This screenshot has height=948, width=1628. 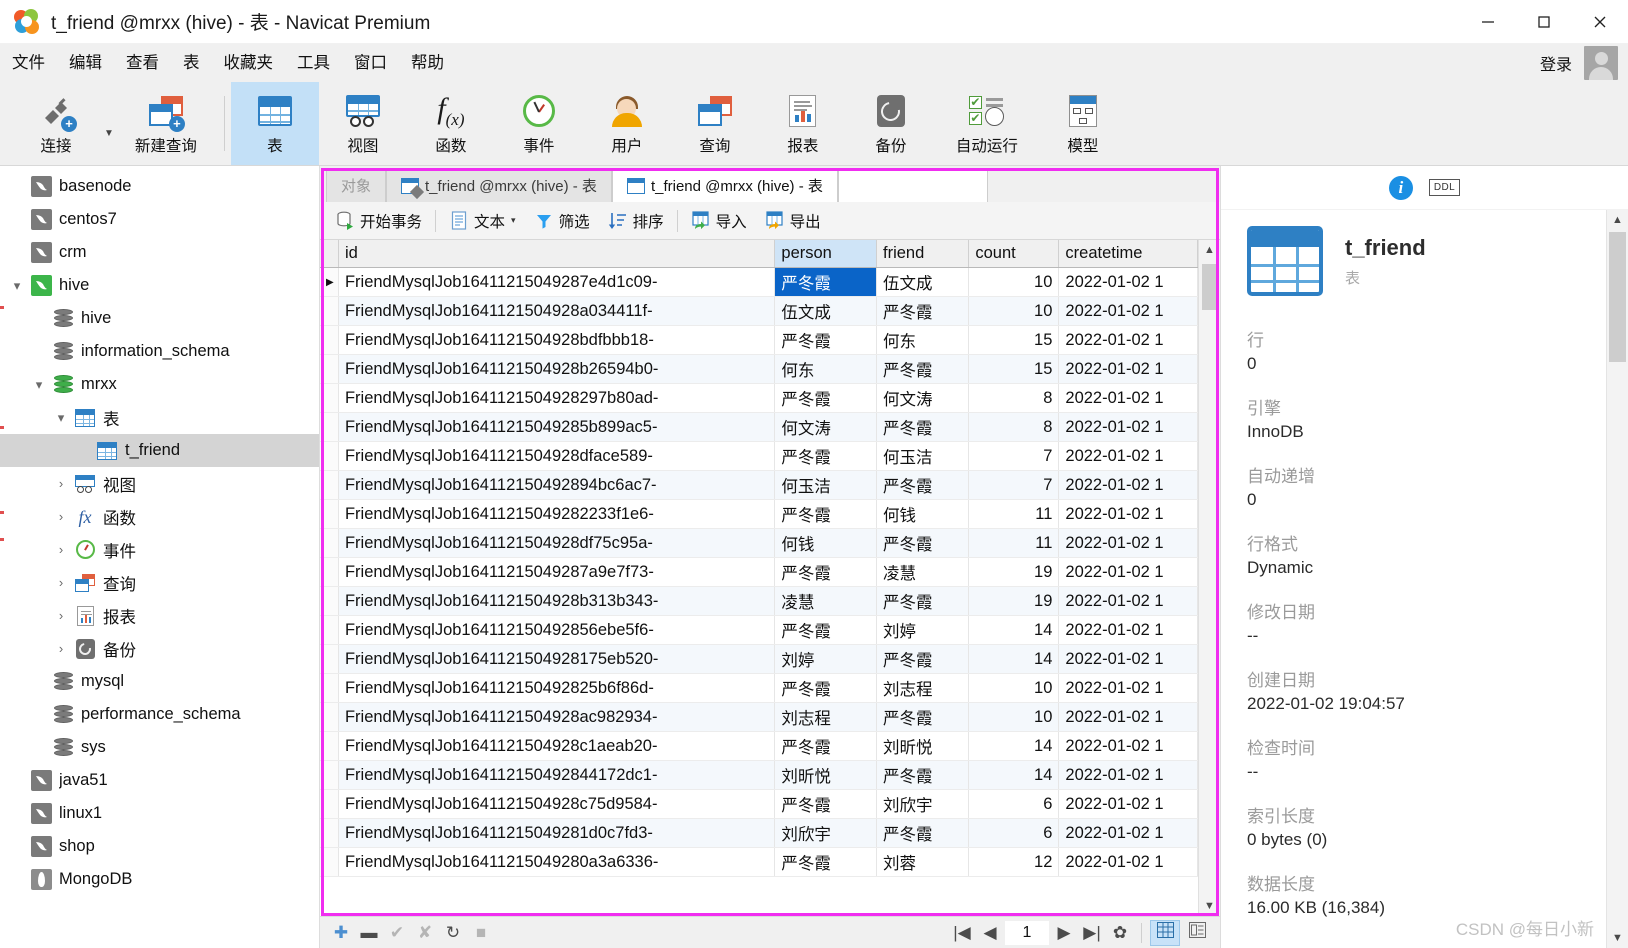 I want to click on refresh-button: ↻, so click(x=453, y=933).